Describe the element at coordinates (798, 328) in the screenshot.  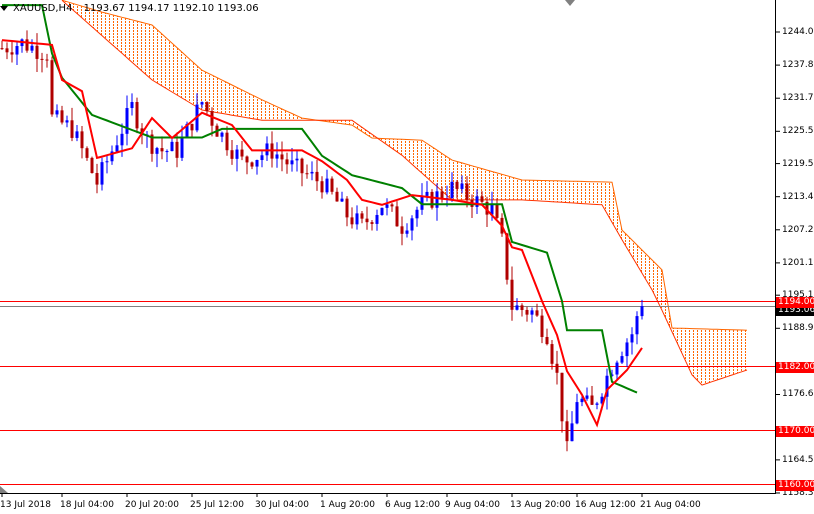
I see `price-tick-label: 1188.95` at that location.